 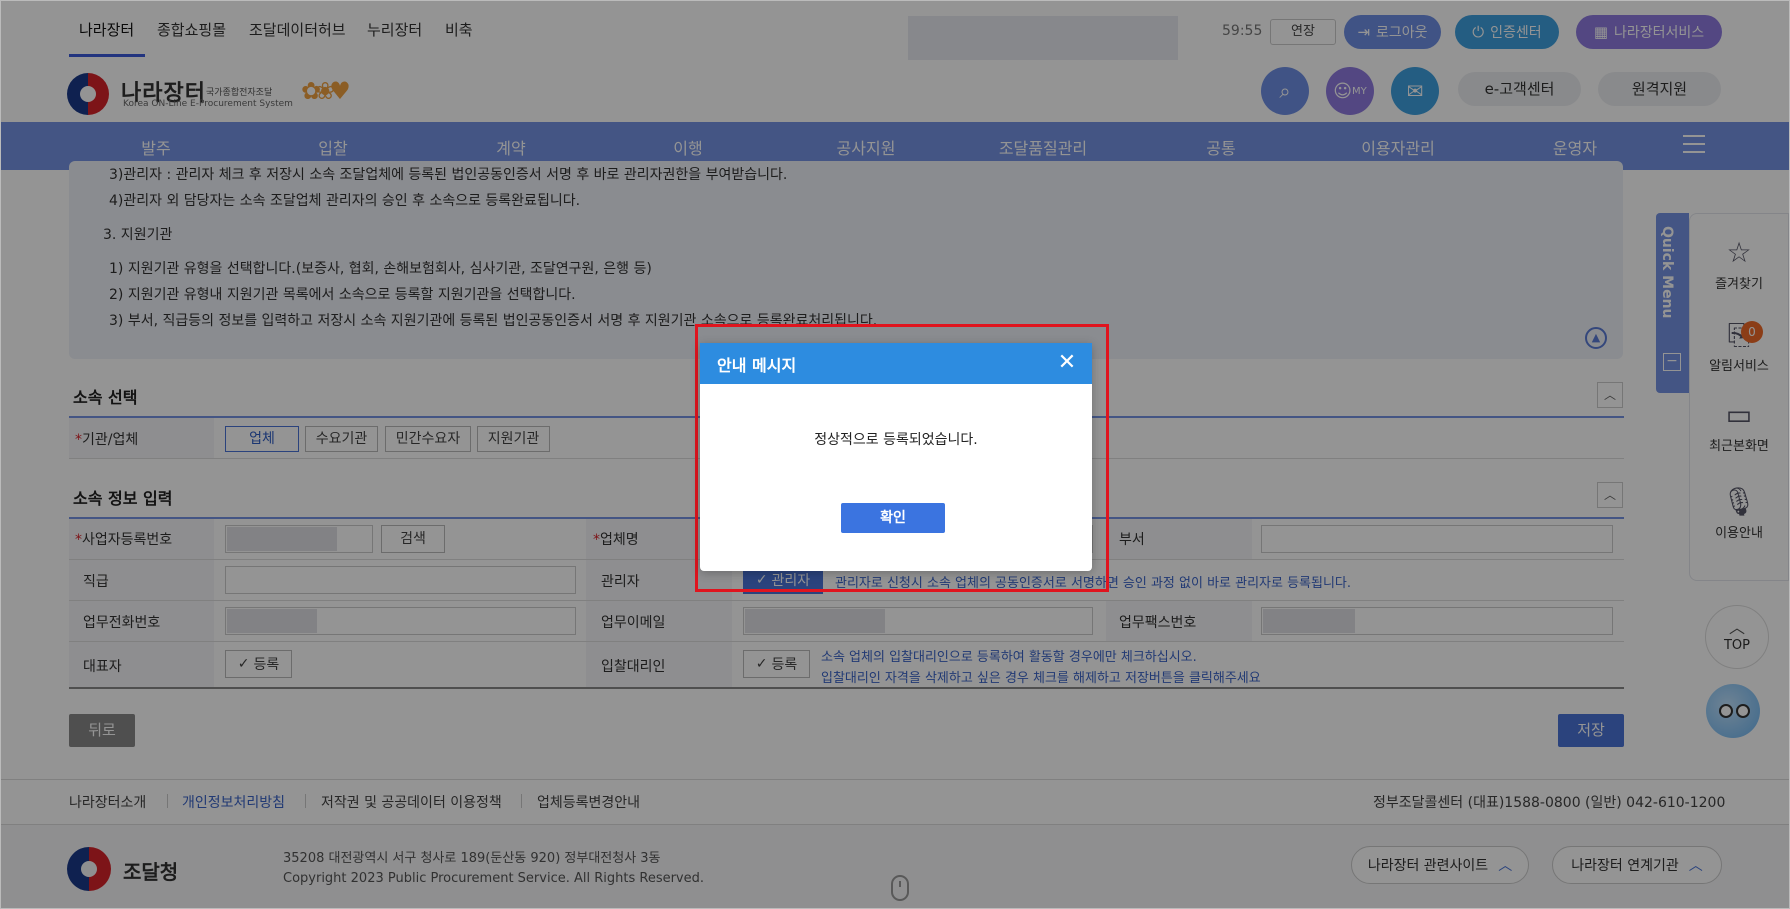 I want to click on modal-confirm-button: 확인, so click(x=893, y=518).